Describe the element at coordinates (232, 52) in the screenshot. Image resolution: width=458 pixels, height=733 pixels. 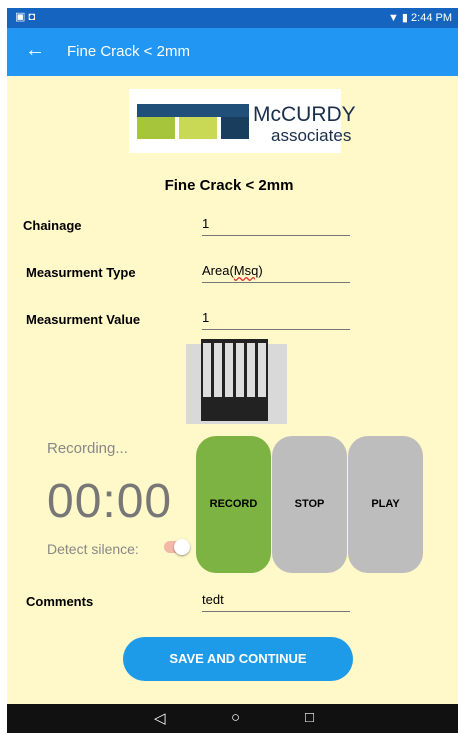
I see `app-bar: ← Fine Crack < 2mm` at that location.